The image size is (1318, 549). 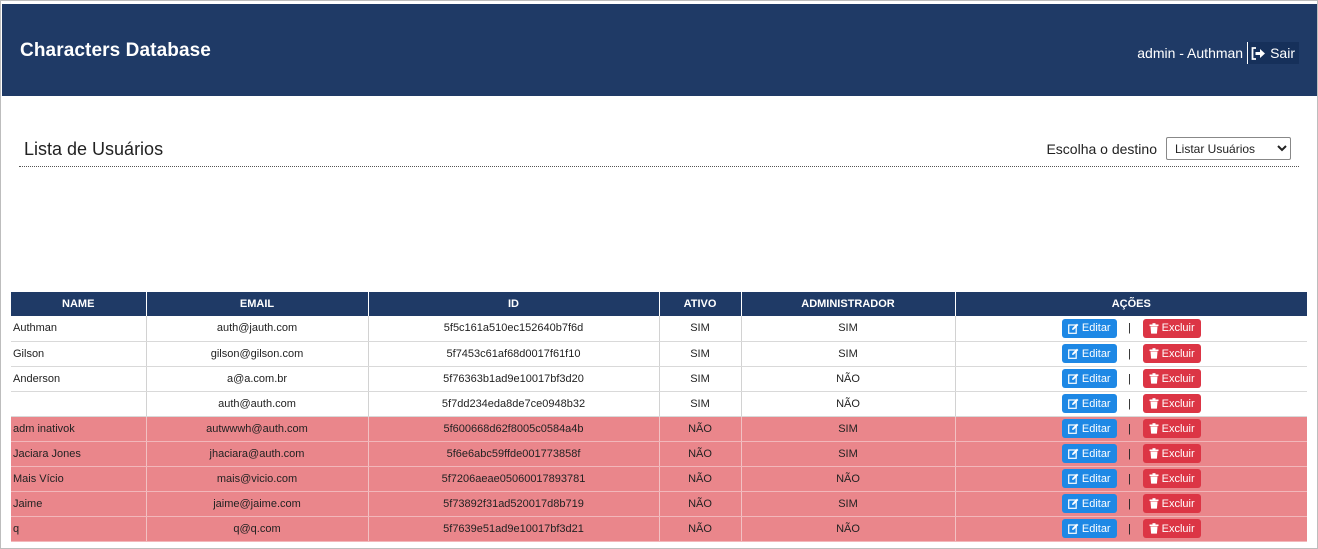 What do you see at coordinates (1131, 304) in the screenshot?
I see `column-header-actions: AÇÕES` at bounding box center [1131, 304].